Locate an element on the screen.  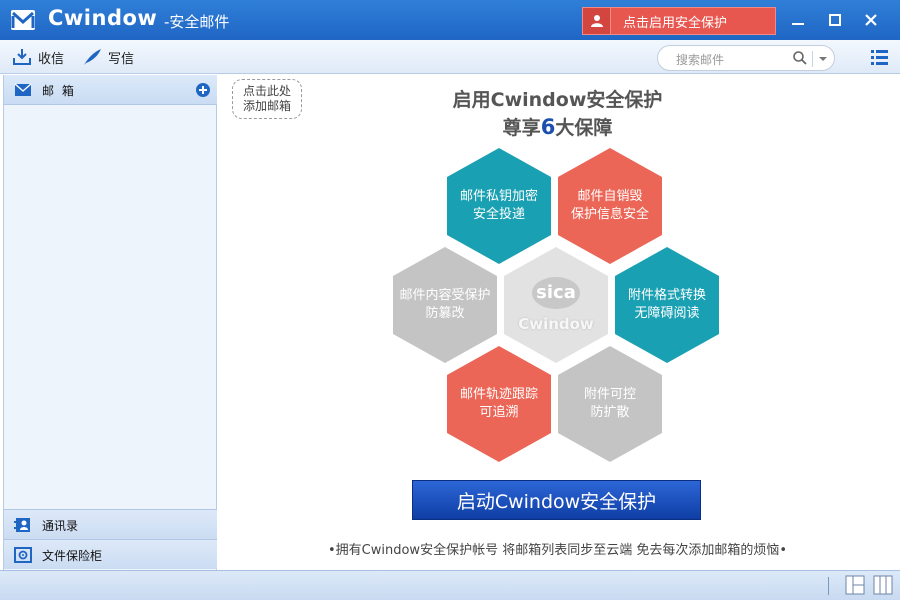
chevron-down-icon is located at coordinates (823, 59).